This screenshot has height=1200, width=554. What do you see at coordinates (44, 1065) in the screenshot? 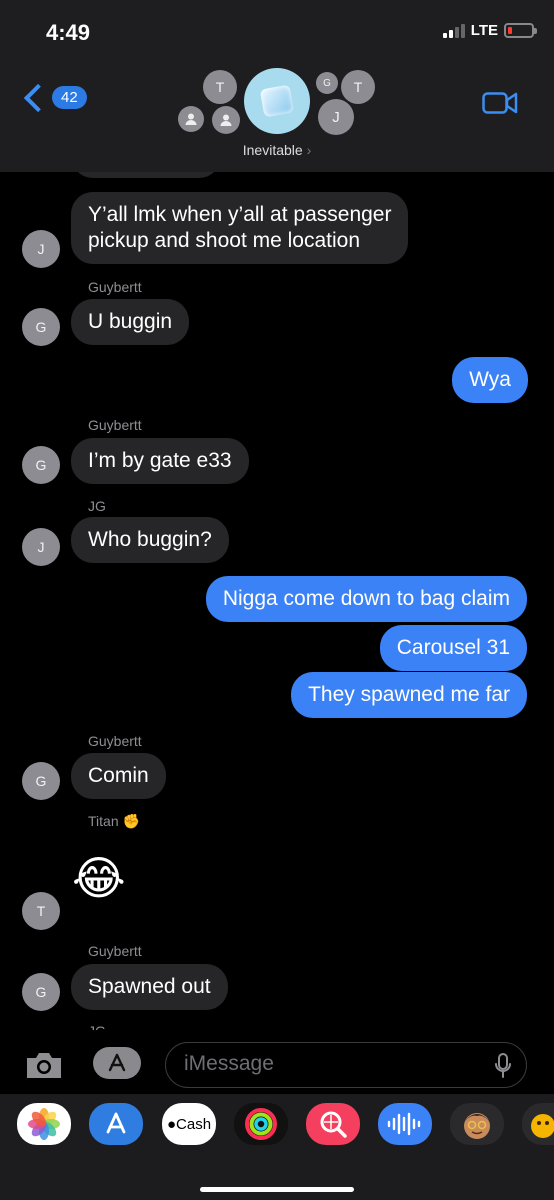
I see `camera-icon` at bounding box center [44, 1065].